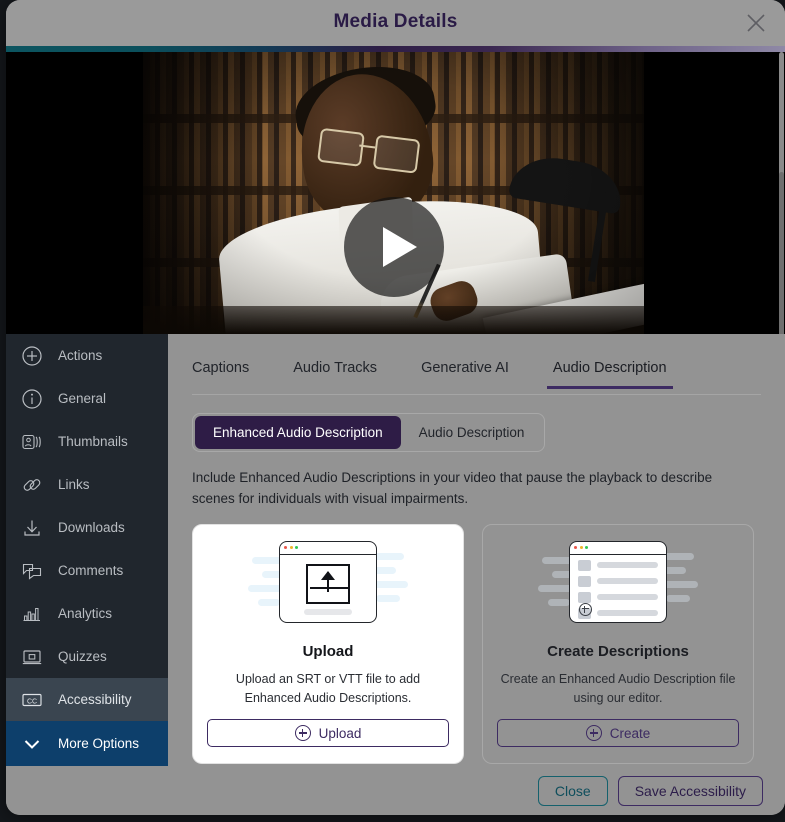 This screenshot has height=822, width=785. I want to click on card-title: Create Descriptions, so click(618, 651).